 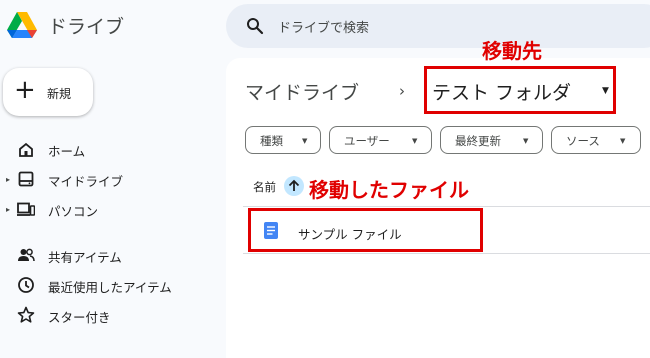 I want to click on filter-chip-label: ソース, so click(x=583, y=141).